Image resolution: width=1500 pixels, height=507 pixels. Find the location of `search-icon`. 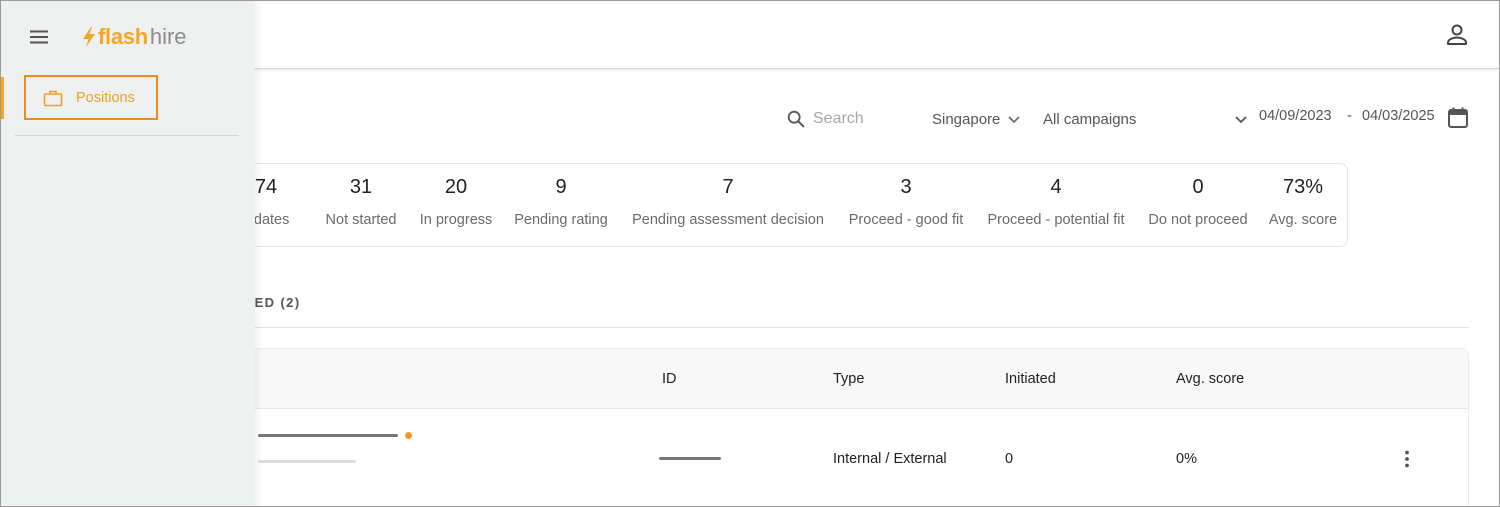

search-icon is located at coordinates (796, 119).